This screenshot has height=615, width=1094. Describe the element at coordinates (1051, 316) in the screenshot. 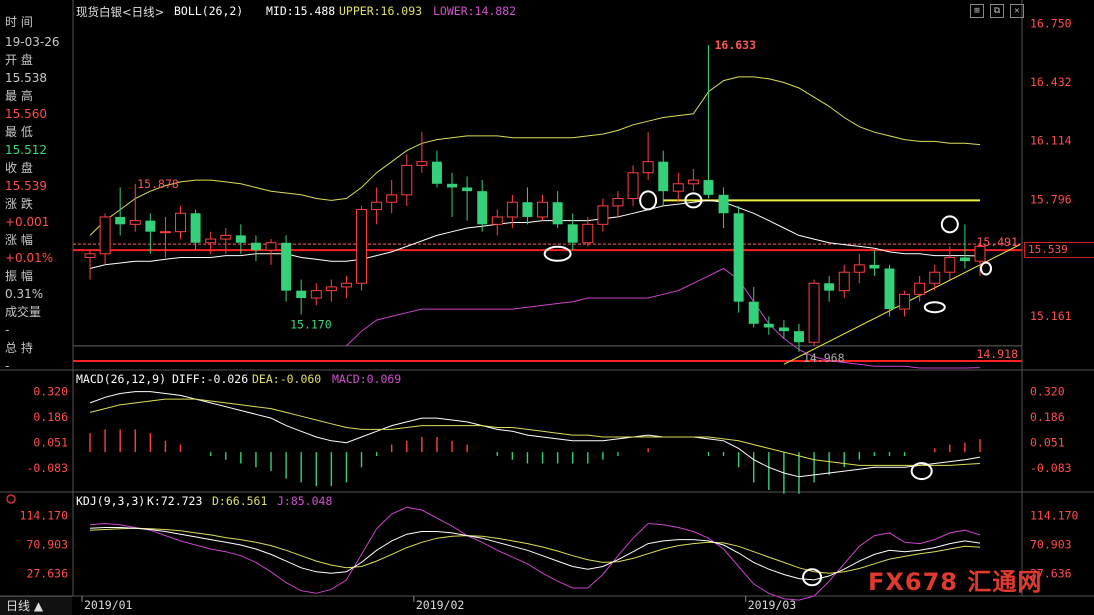

I see `price-tick-label: 15.161` at that location.